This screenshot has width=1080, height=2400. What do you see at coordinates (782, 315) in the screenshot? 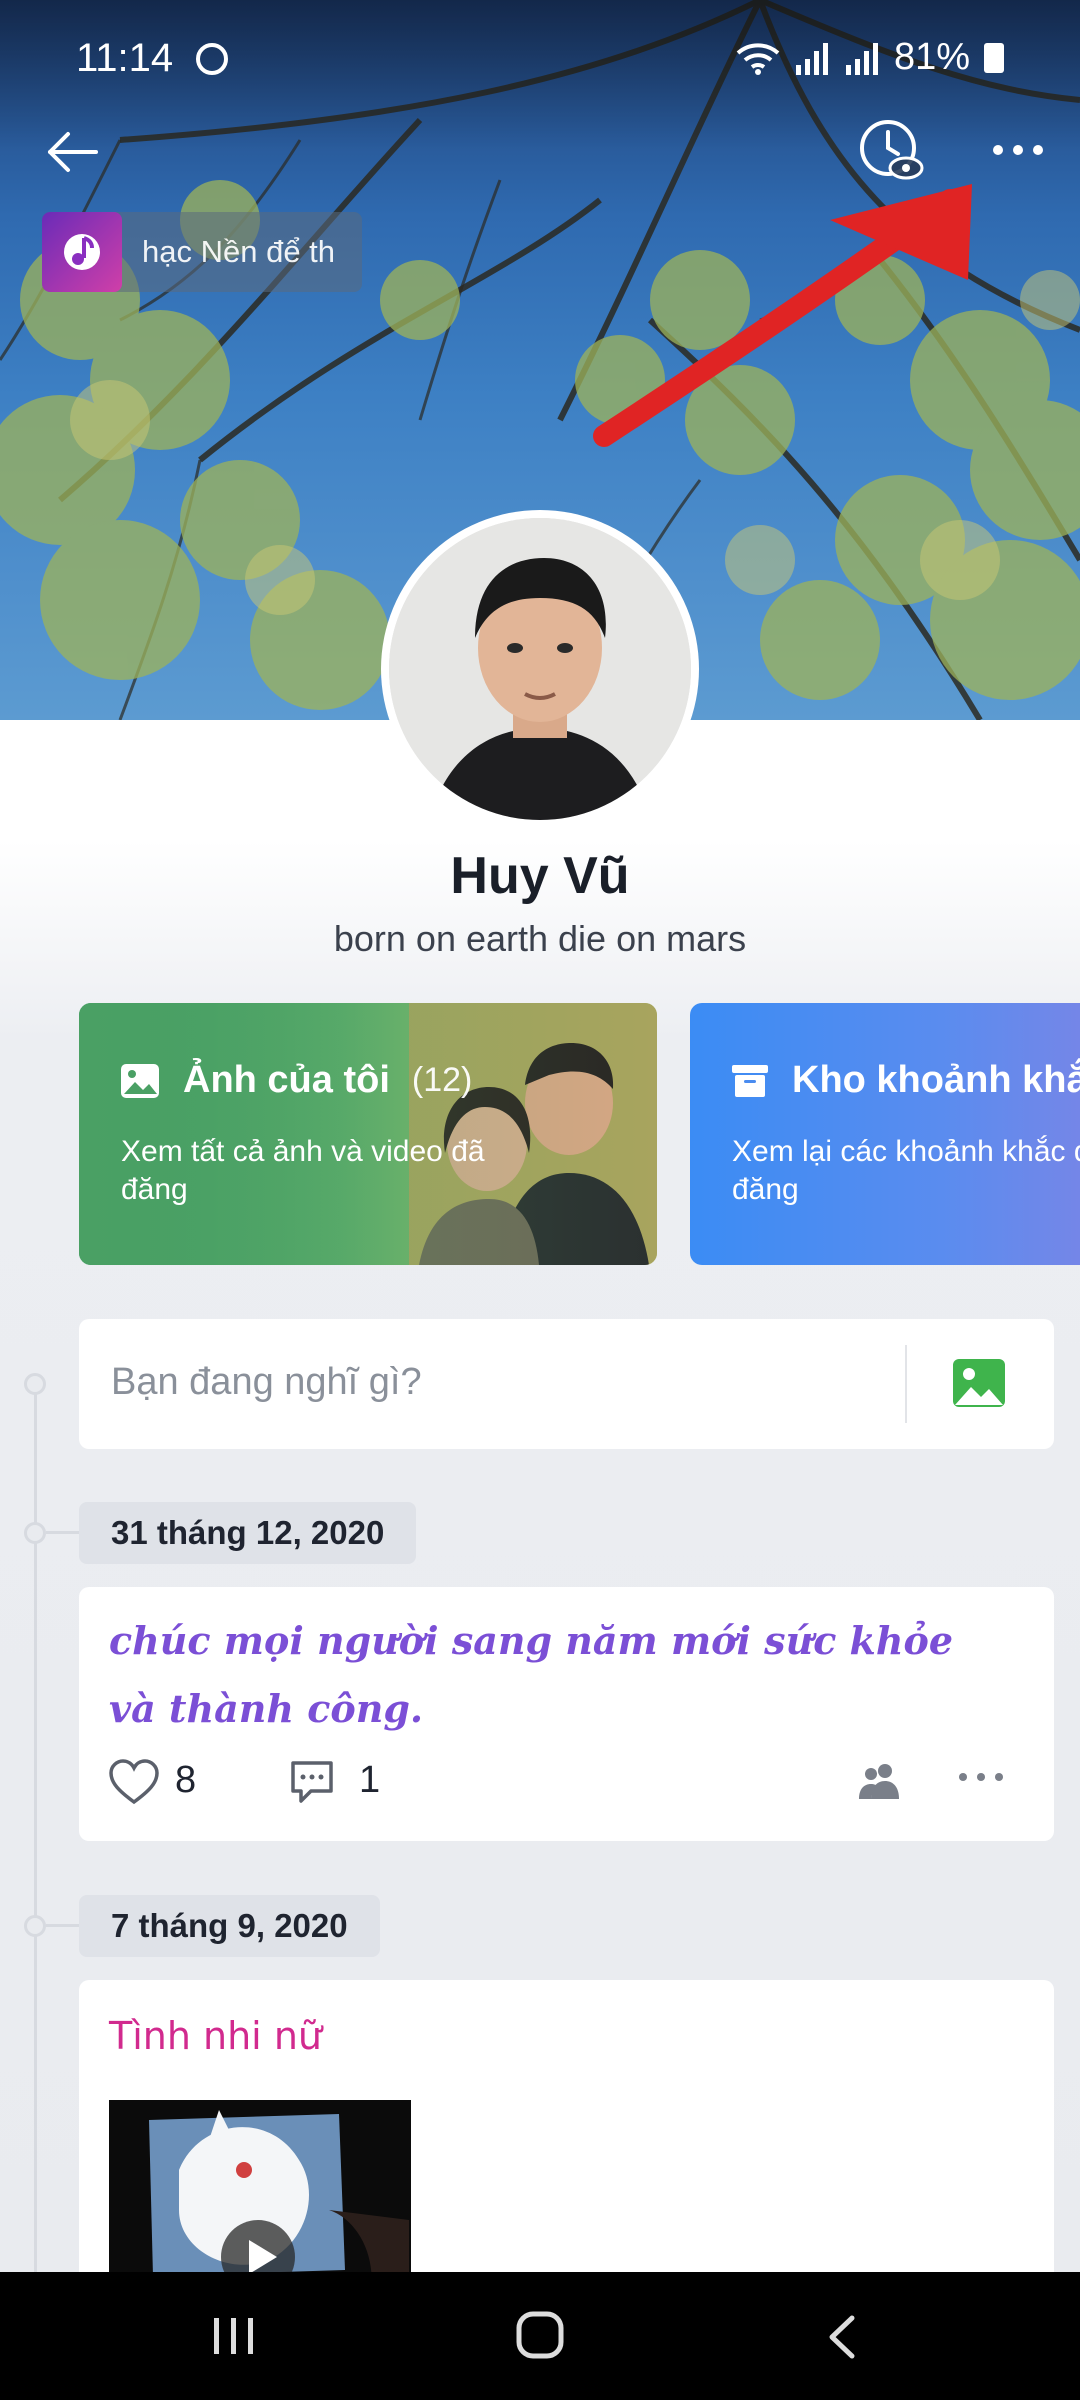
I see `annotation-arrow` at bounding box center [782, 315].